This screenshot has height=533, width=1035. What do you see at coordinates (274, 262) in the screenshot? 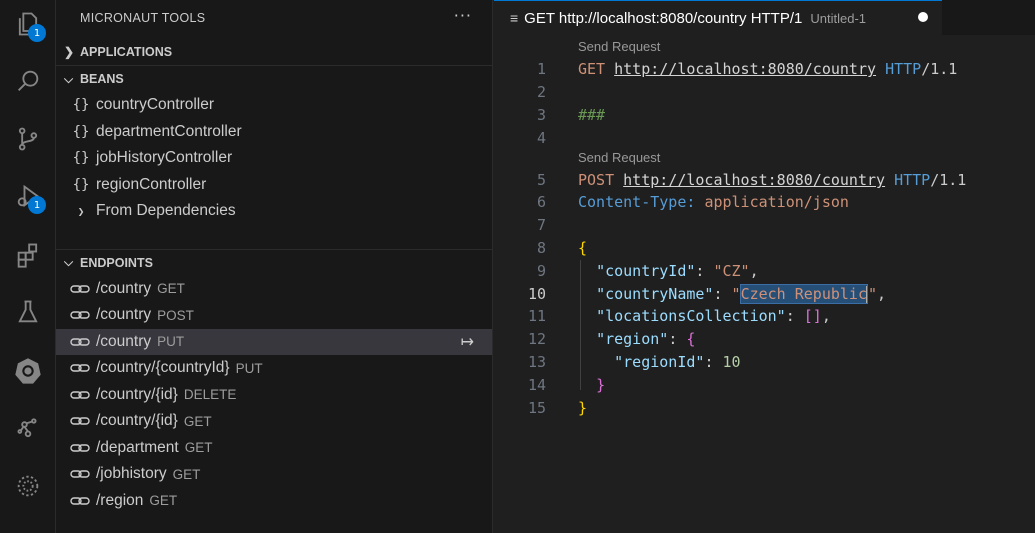
I see `endpoints-section-header: ⌵ ENDPOINTS` at bounding box center [274, 262].